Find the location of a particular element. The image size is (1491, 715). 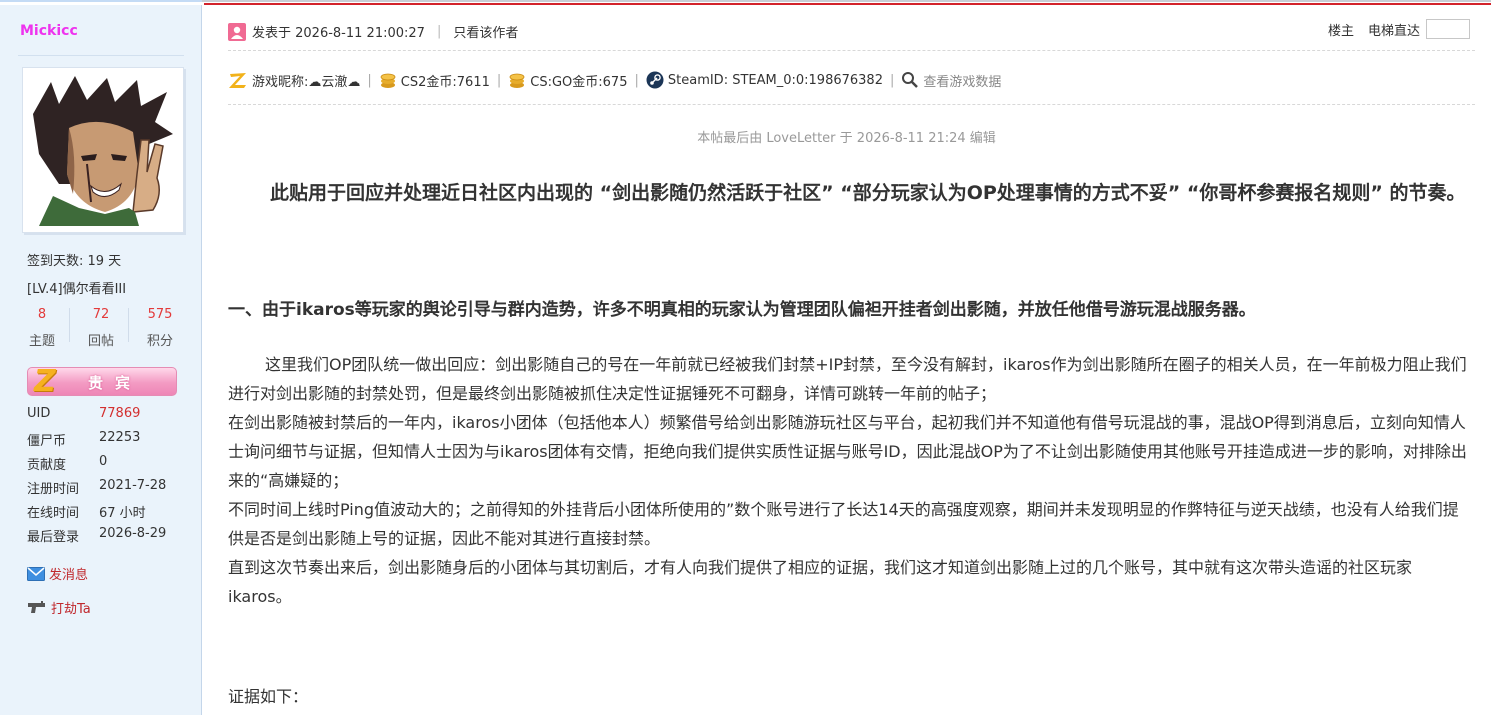

floor-label: 楼主 is located at coordinates (1341, 29).